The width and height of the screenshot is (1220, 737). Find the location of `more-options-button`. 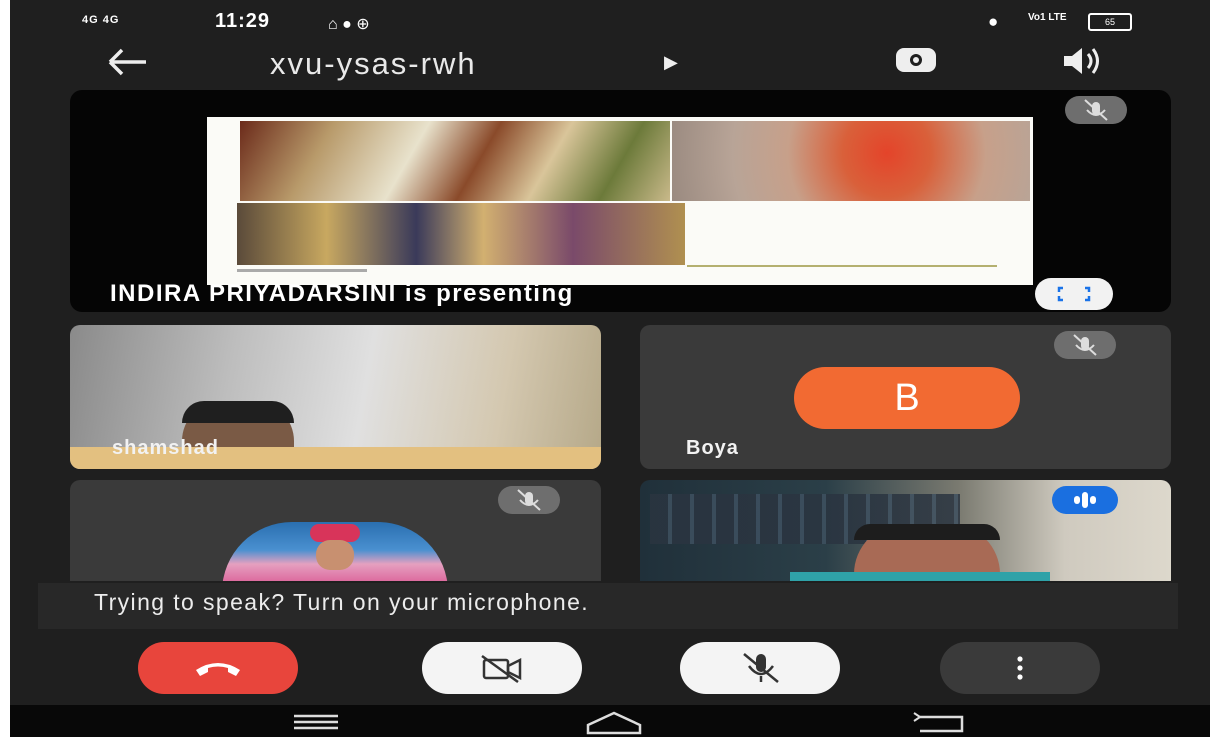

more-options-button is located at coordinates (1020, 668).